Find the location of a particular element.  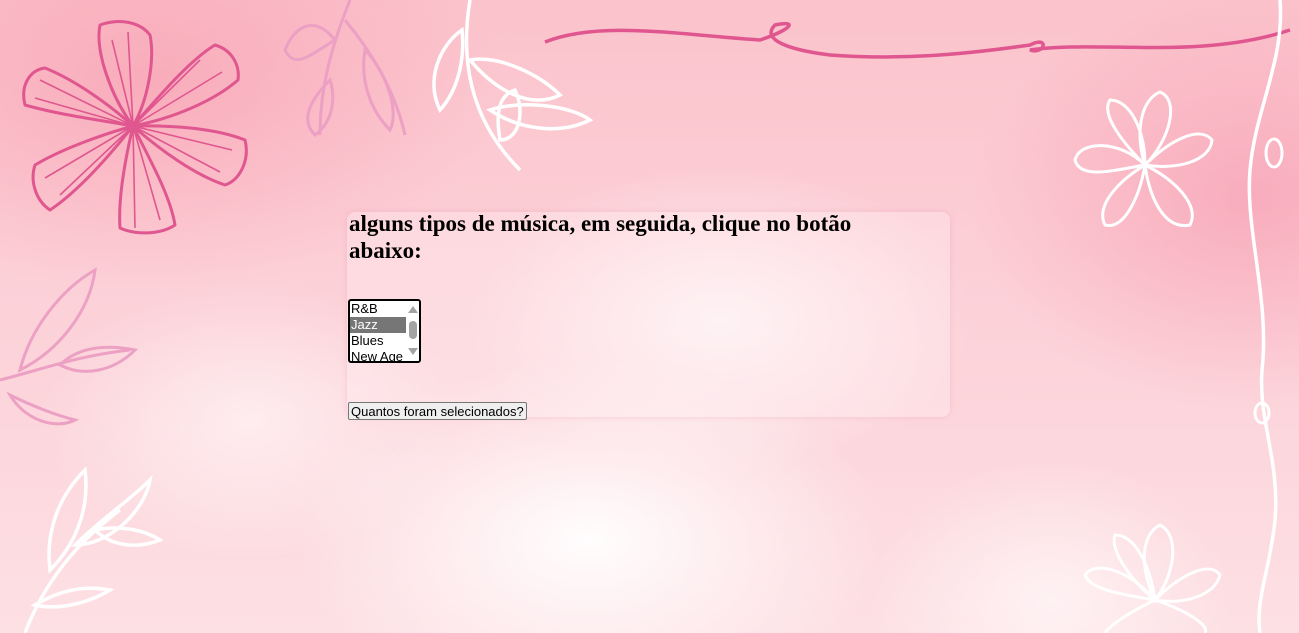

pink-flower-icon is located at coordinates (135, 127).